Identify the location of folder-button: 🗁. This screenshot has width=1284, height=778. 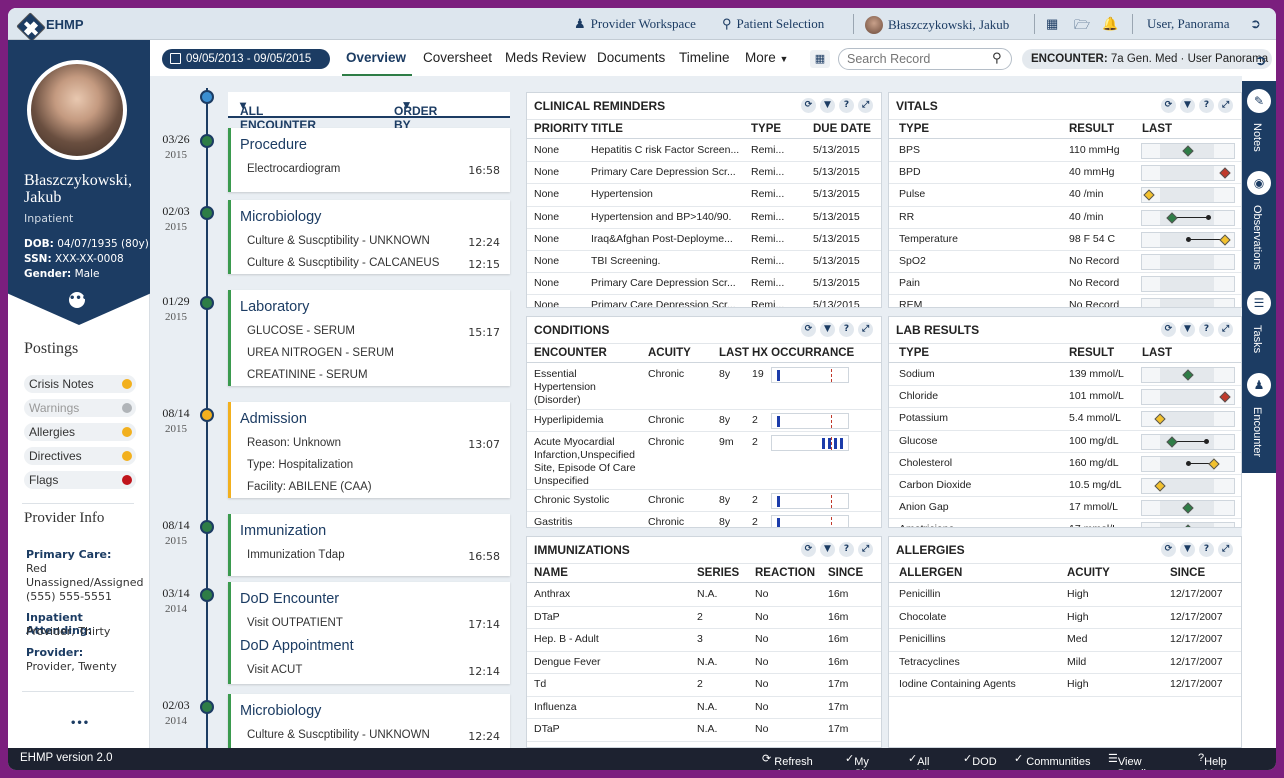
(1082, 27).